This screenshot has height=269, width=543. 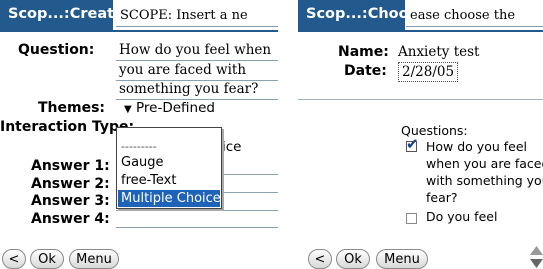 I want to click on scroll-arrows-icon, so click(x=536, y=257).